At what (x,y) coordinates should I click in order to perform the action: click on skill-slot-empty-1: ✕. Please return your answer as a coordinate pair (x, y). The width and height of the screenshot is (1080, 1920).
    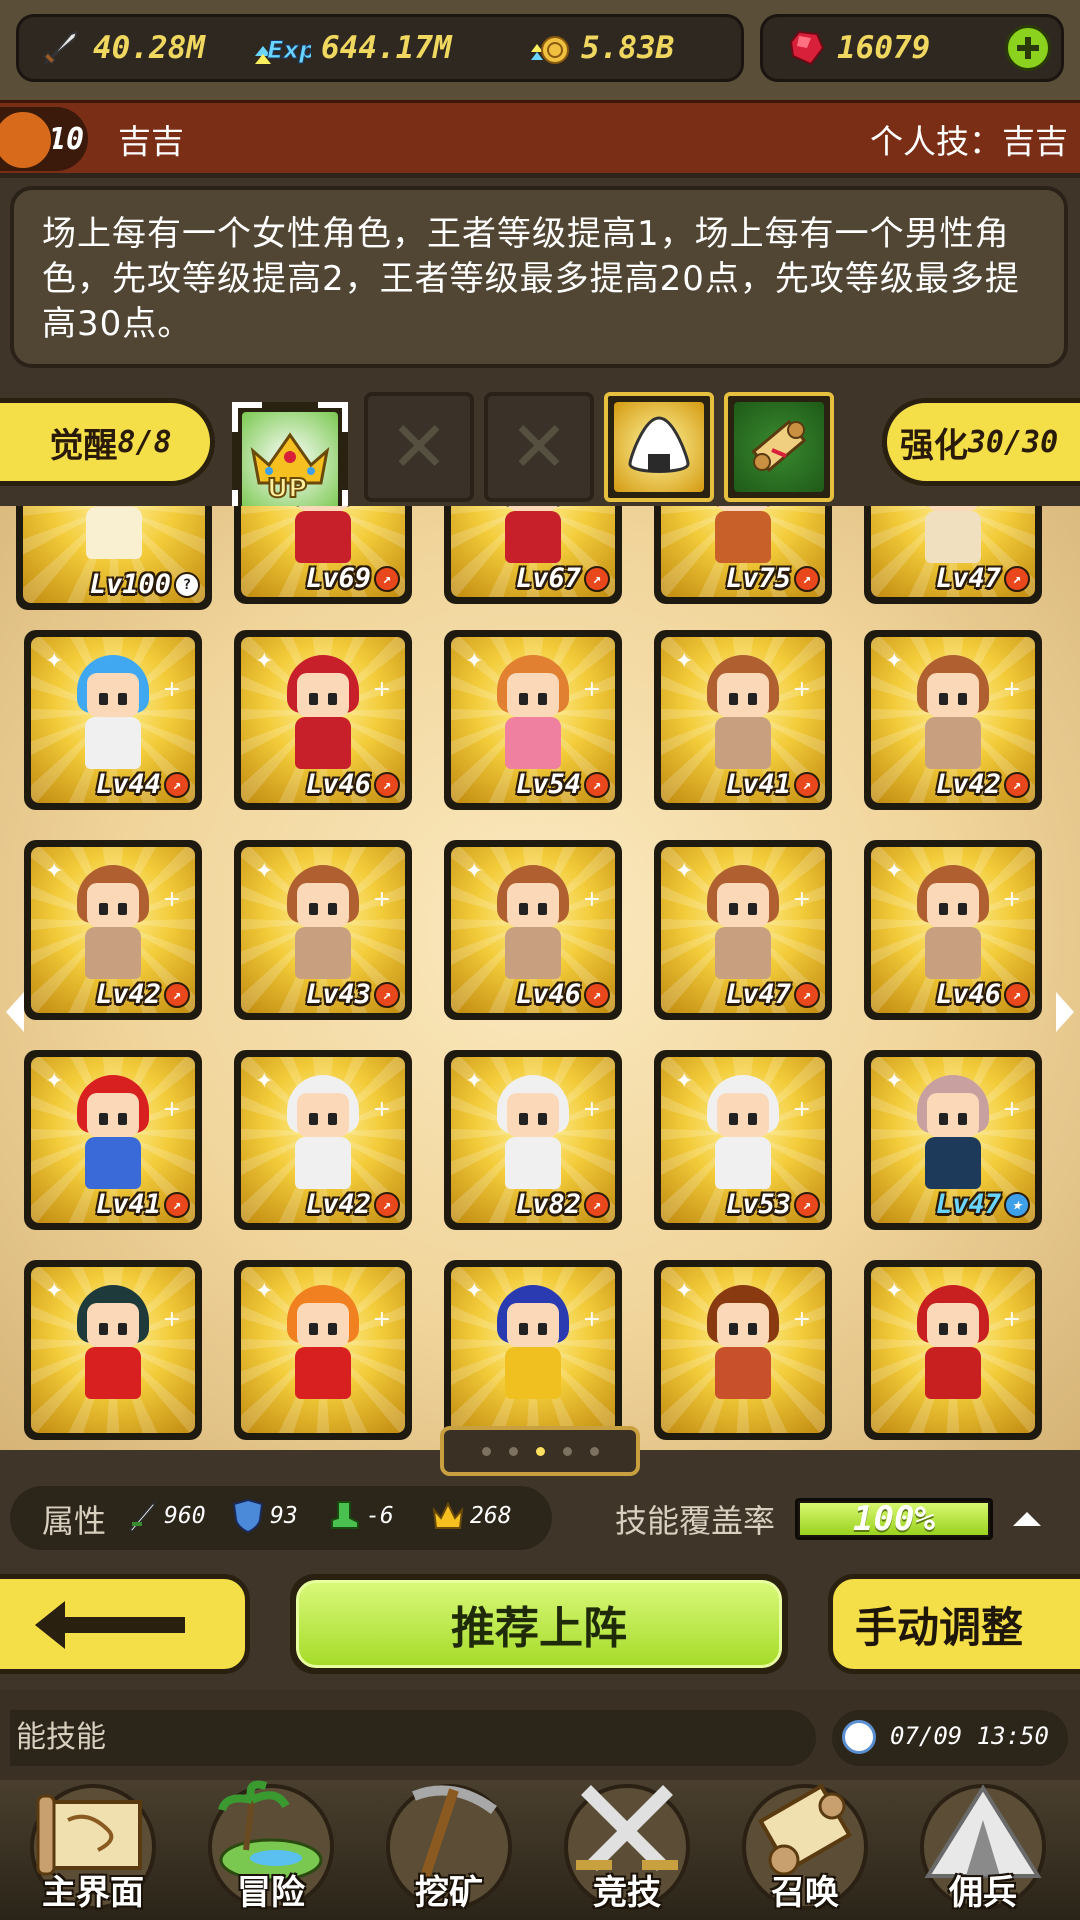
    Looking at the image, I should click on (419, 447).